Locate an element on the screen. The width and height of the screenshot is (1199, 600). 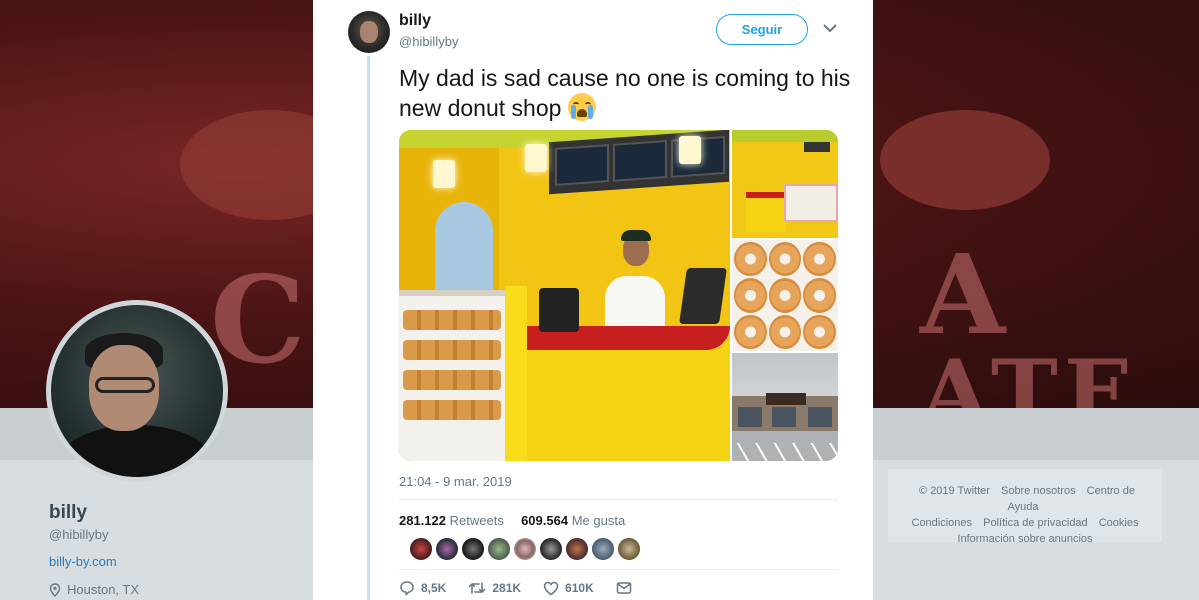
tweet-stats: 281.122 Retweets 609.564 Me gusta is located at coordinates (512, 520).